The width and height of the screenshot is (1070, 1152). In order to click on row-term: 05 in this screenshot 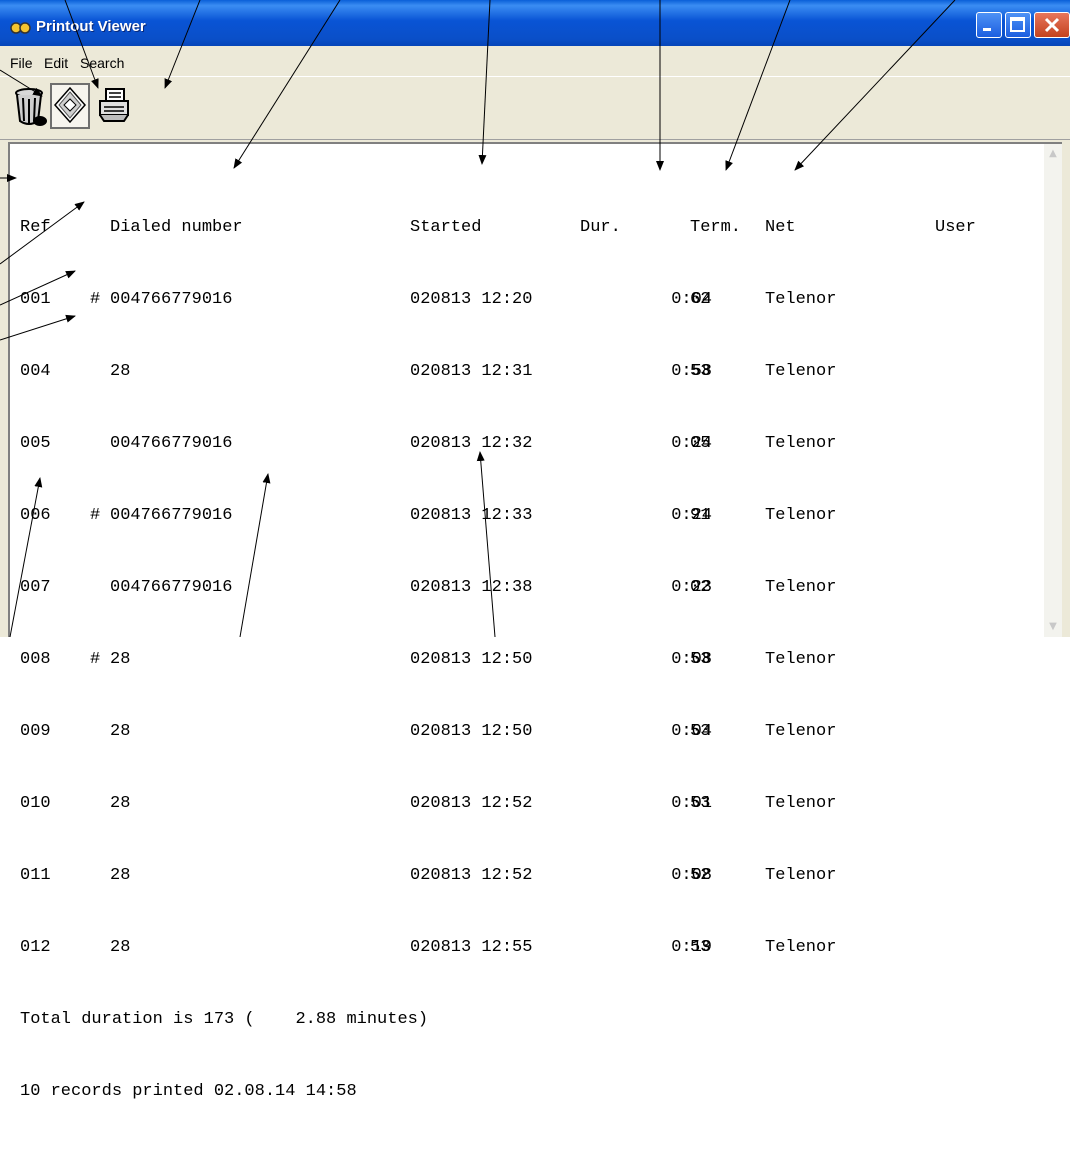, I will do `click(700, 443)`.